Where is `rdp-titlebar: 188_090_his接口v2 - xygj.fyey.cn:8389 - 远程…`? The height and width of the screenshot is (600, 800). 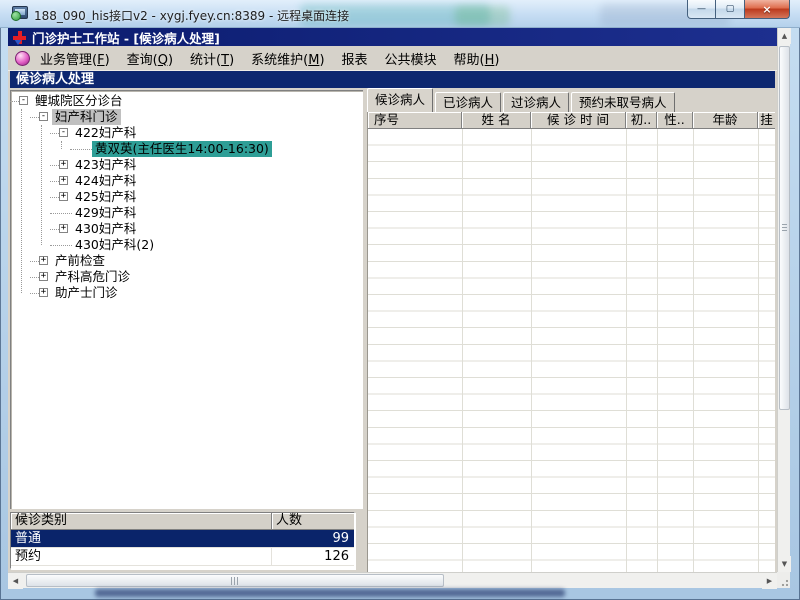
rdp-titlebar: 188_090_his接口v2 - xygj.fyey.cn:8389 - 远程… is located at coordinates (400, 14).